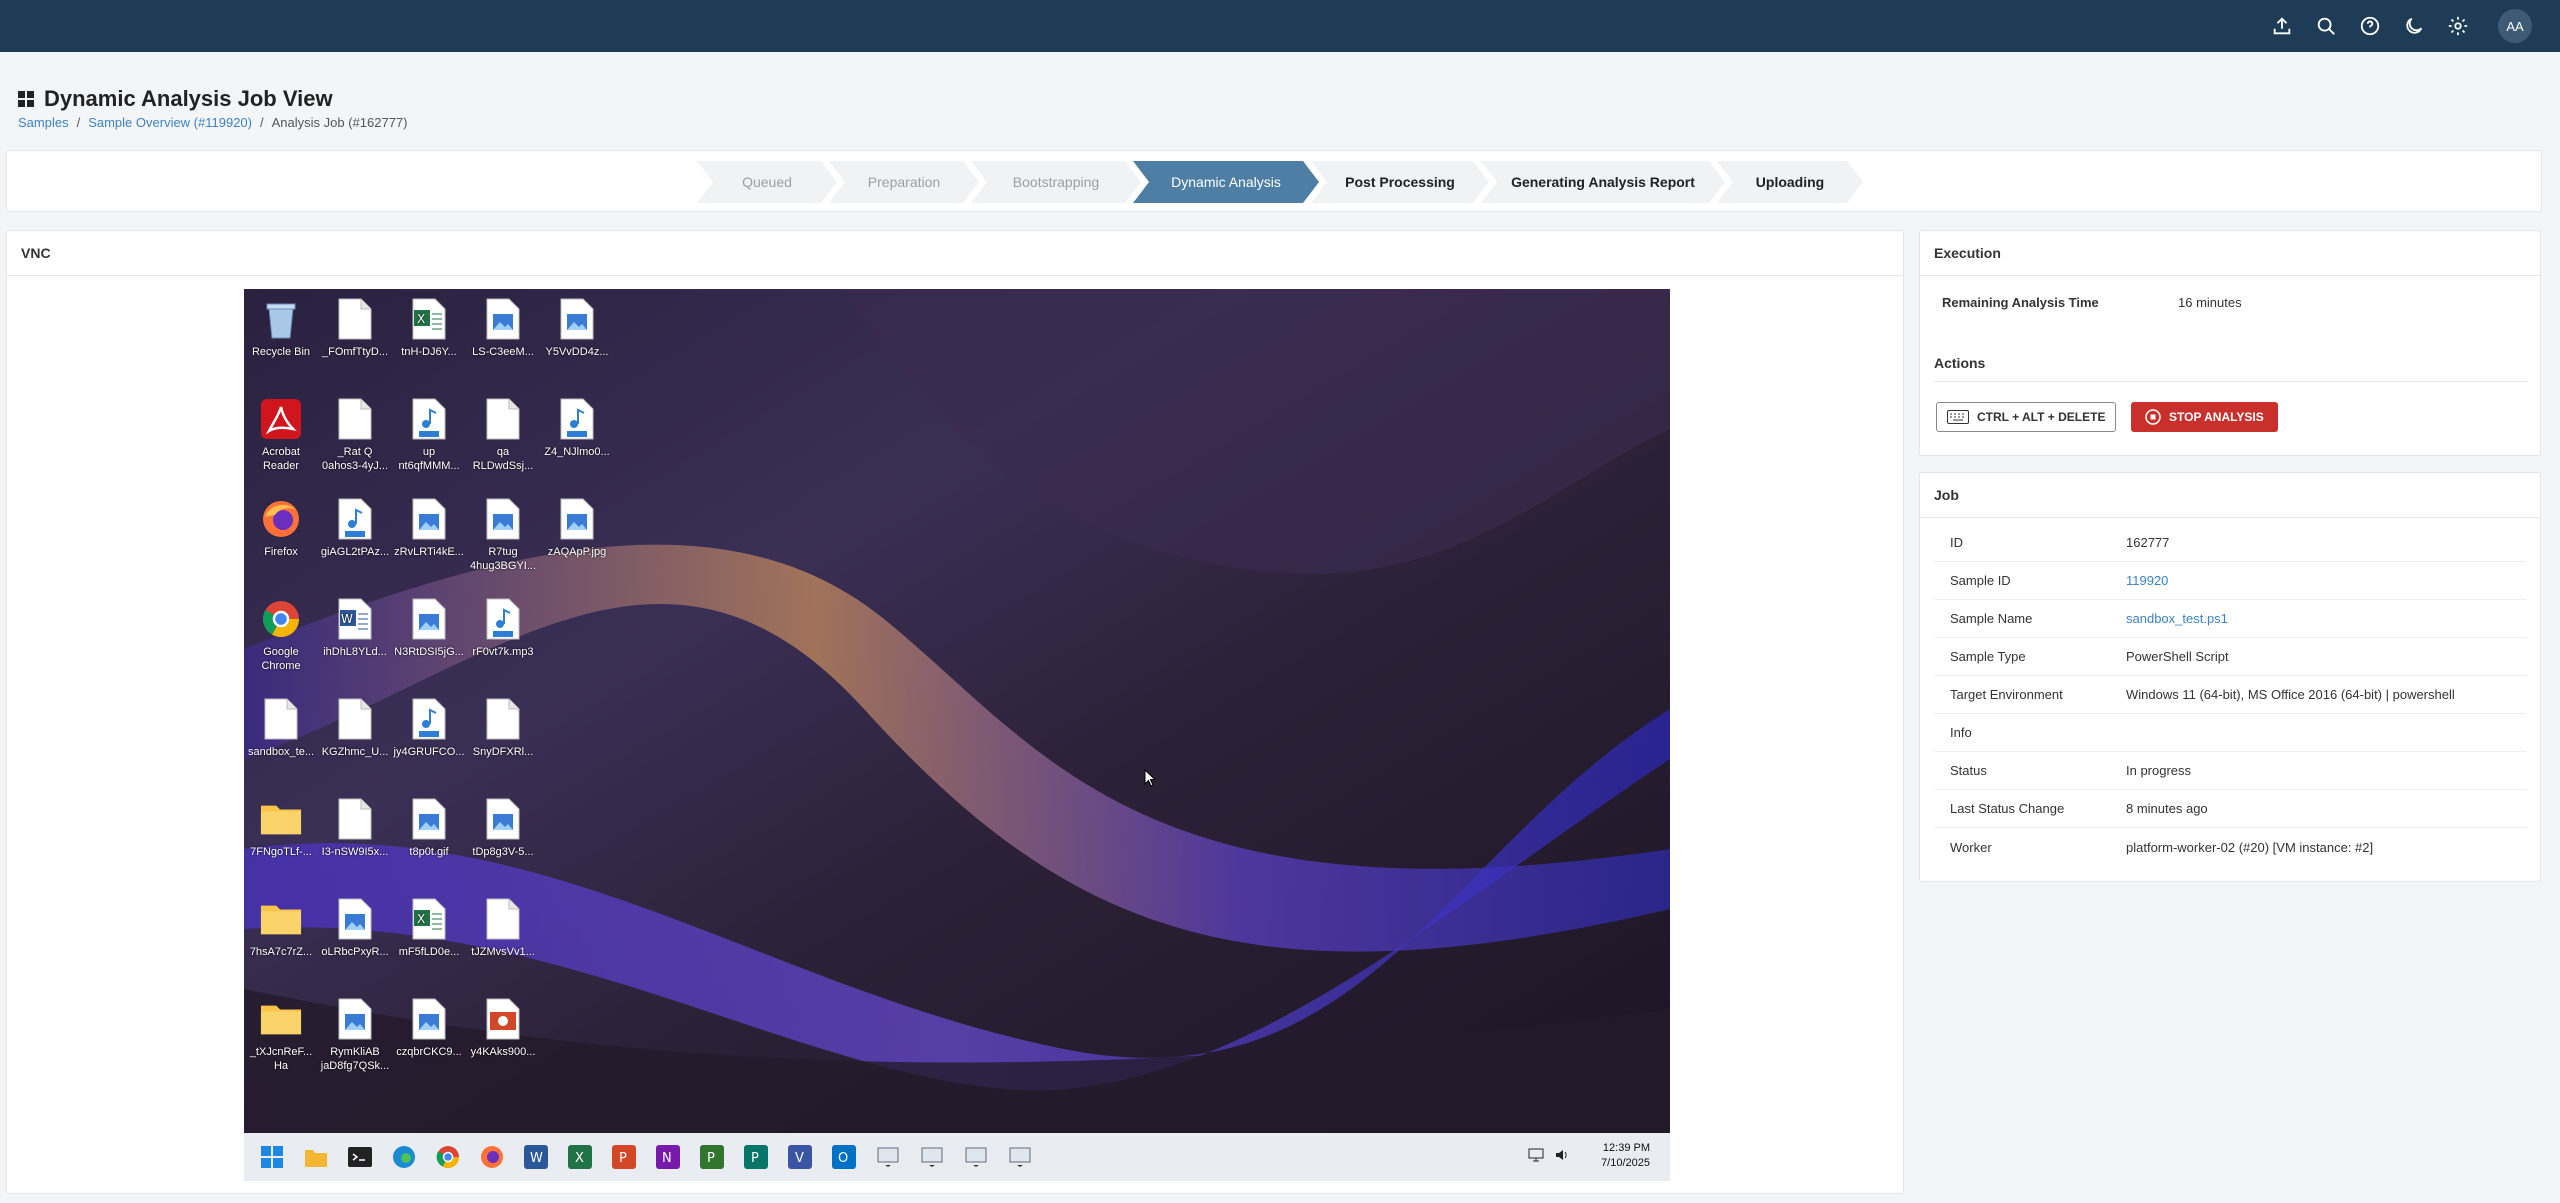 The width and height of the screenshot is (2560, 1203). What do you see at coordinates (577, 528) in the screenshot?
I see `desktop-icon: zAQApP.jpg` at bounding box center [577, 528].